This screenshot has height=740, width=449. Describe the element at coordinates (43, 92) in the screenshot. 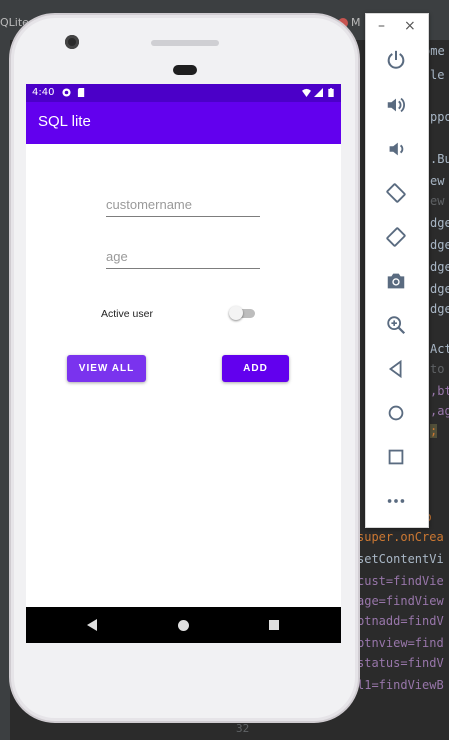

I see `status-time: 4:40` at that location.